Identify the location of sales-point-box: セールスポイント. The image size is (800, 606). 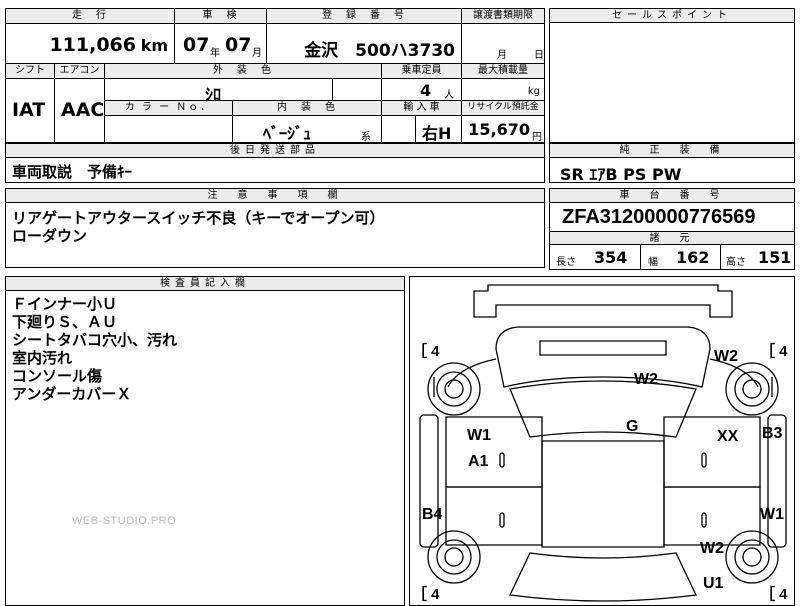
(672, 75).